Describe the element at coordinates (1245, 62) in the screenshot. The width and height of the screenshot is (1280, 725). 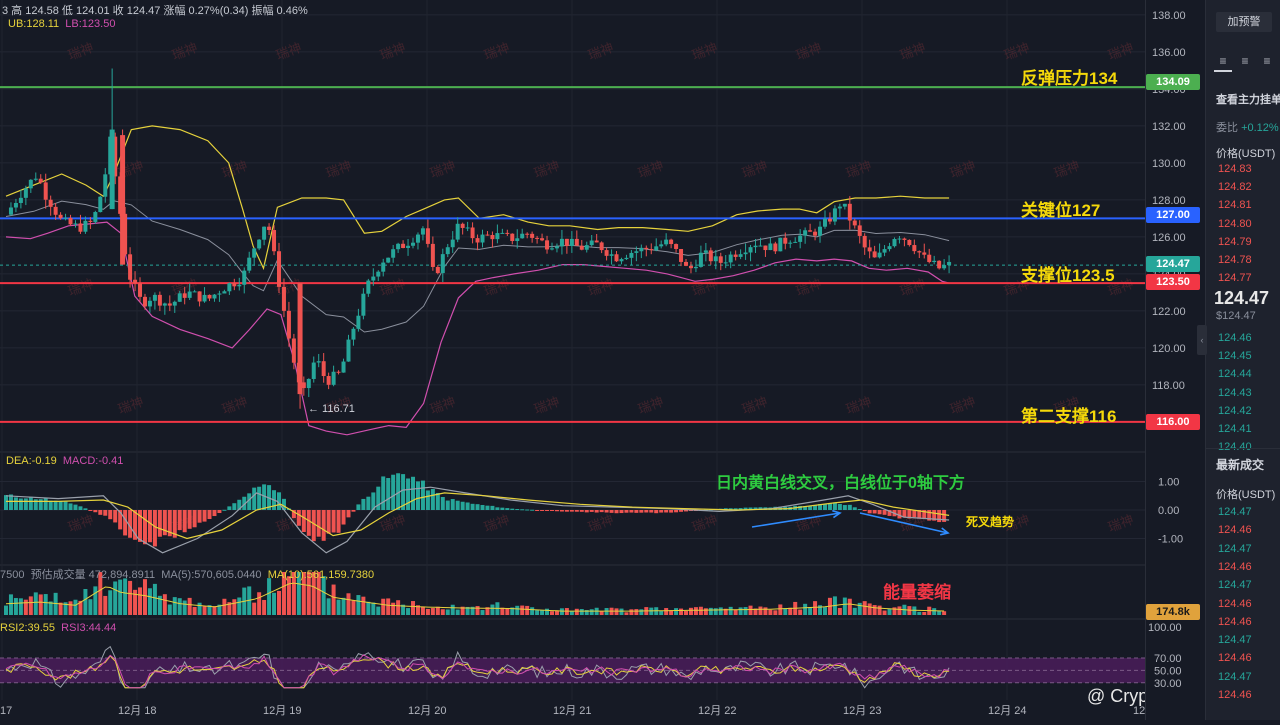
I see `orderbook-bids-icon: ≡` at that location.